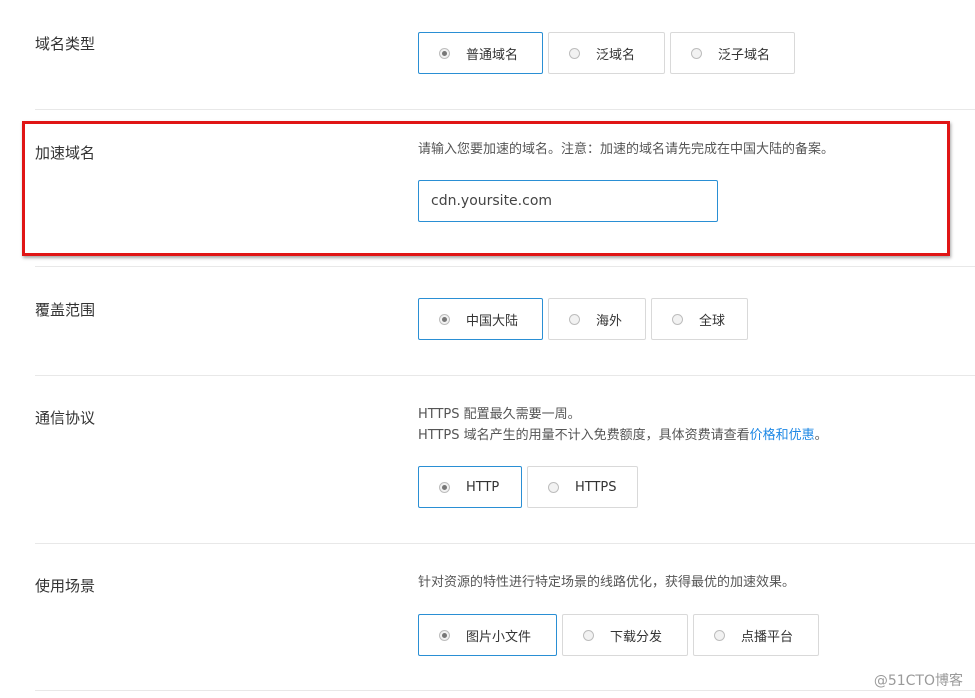  I want to click on domain-type-radio-group: 普通域名 泛域名 泛子域名, so click(609, 53).